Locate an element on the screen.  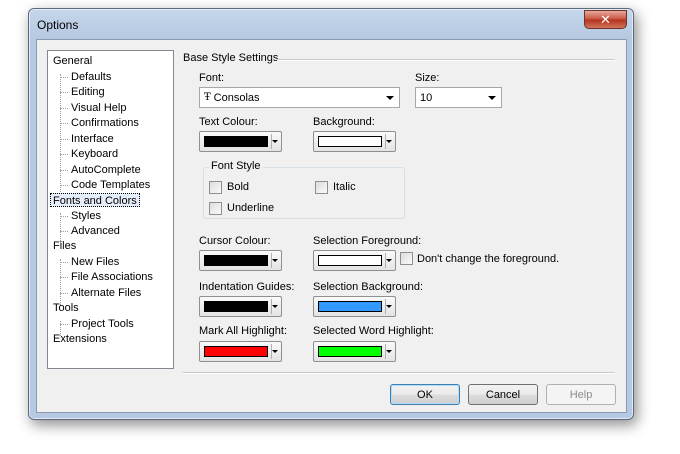
dont-change-foreground-label: Don't change the foreground. is located at coordinates (488, 259).